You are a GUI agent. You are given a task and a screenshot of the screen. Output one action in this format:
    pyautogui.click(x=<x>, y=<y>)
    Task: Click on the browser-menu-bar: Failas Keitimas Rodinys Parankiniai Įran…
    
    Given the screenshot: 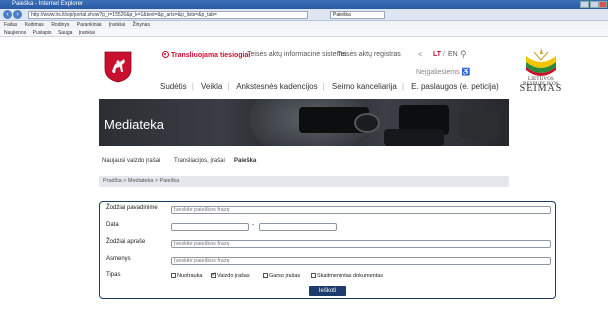 What is the action you would take?
    pyautogui.click(x=304, y=25)
    